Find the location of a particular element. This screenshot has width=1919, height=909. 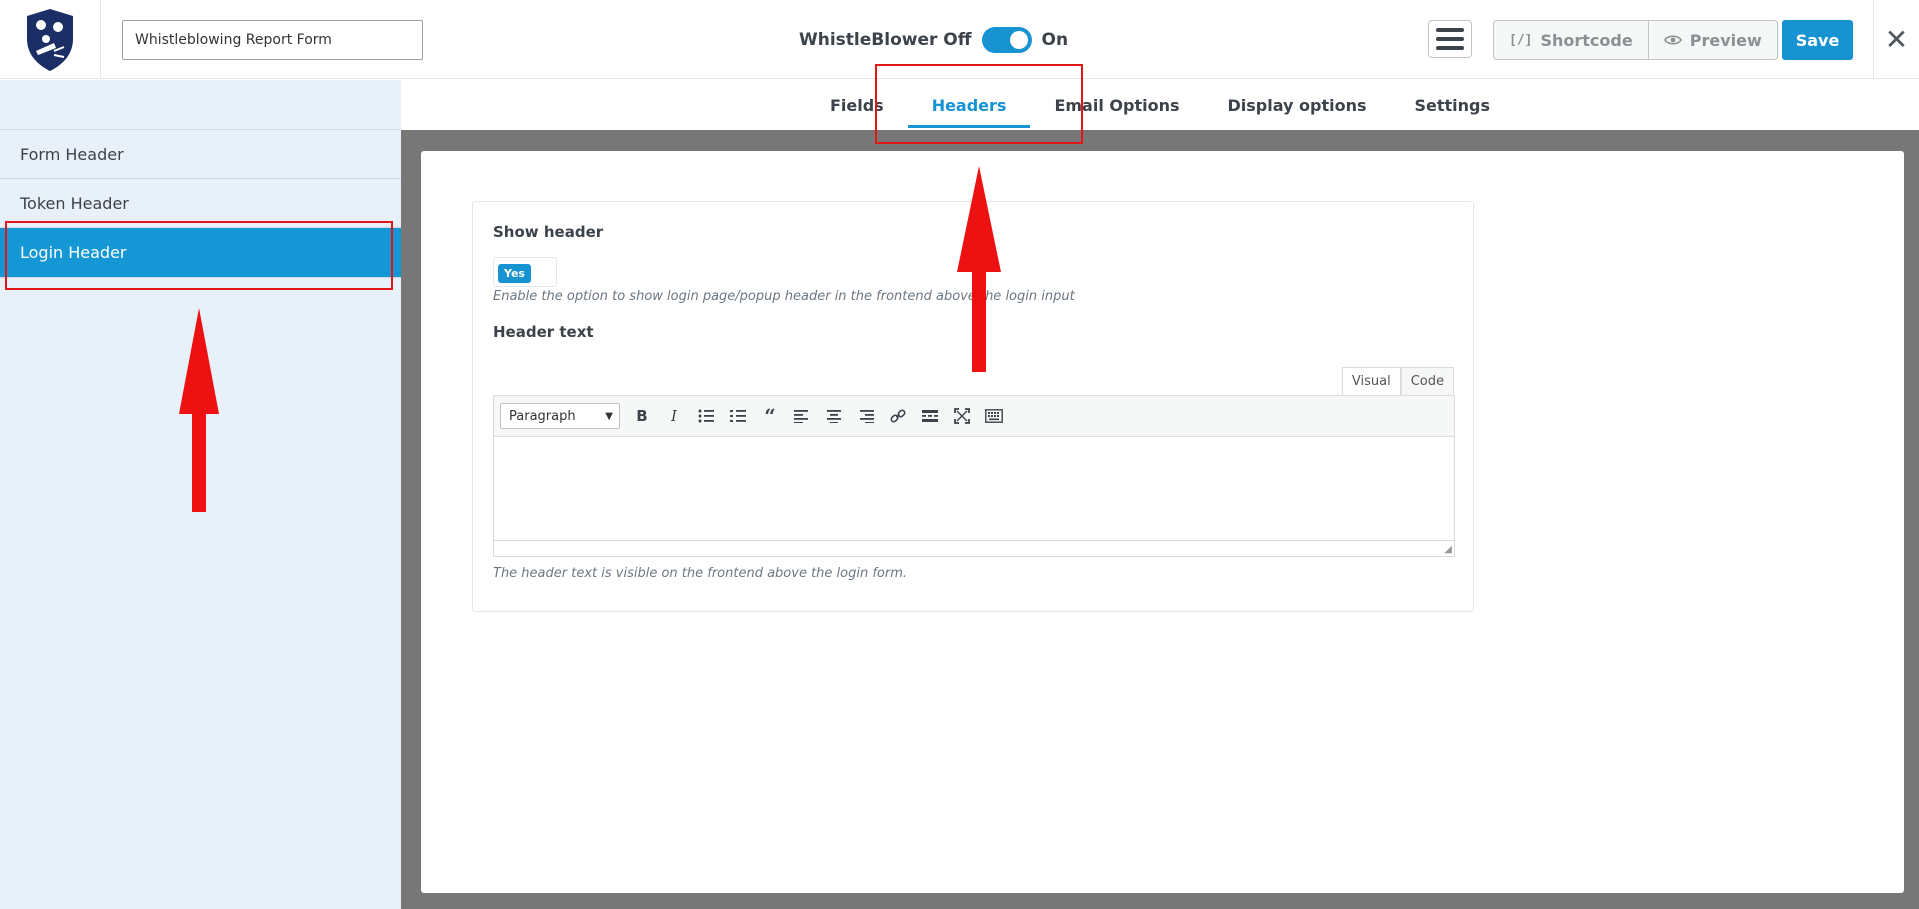

toggle-on-label: On is located at coordinates (1055, 40).